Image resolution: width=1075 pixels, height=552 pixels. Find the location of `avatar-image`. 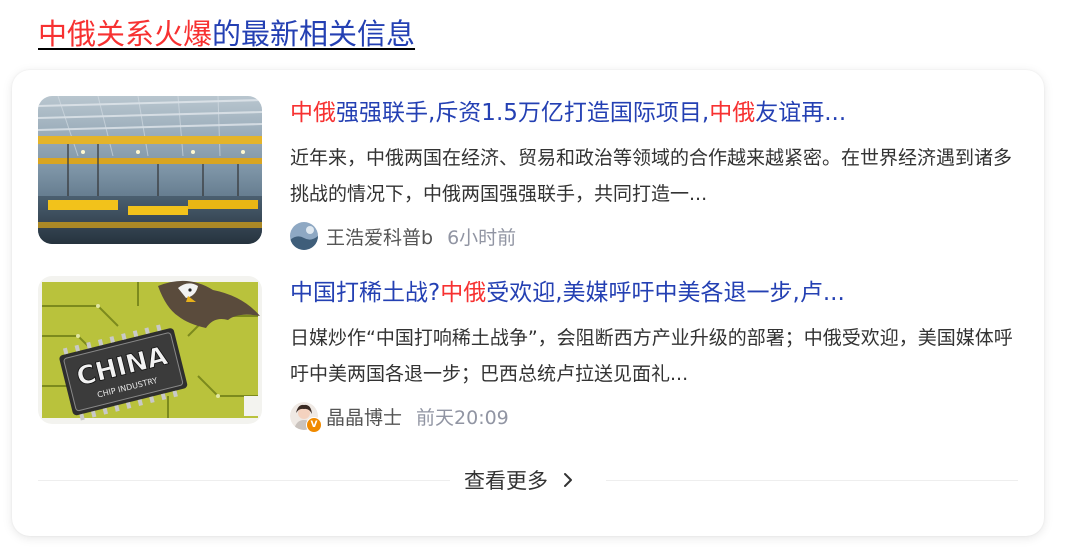

avatar-image is located at coordinates (304, 236).